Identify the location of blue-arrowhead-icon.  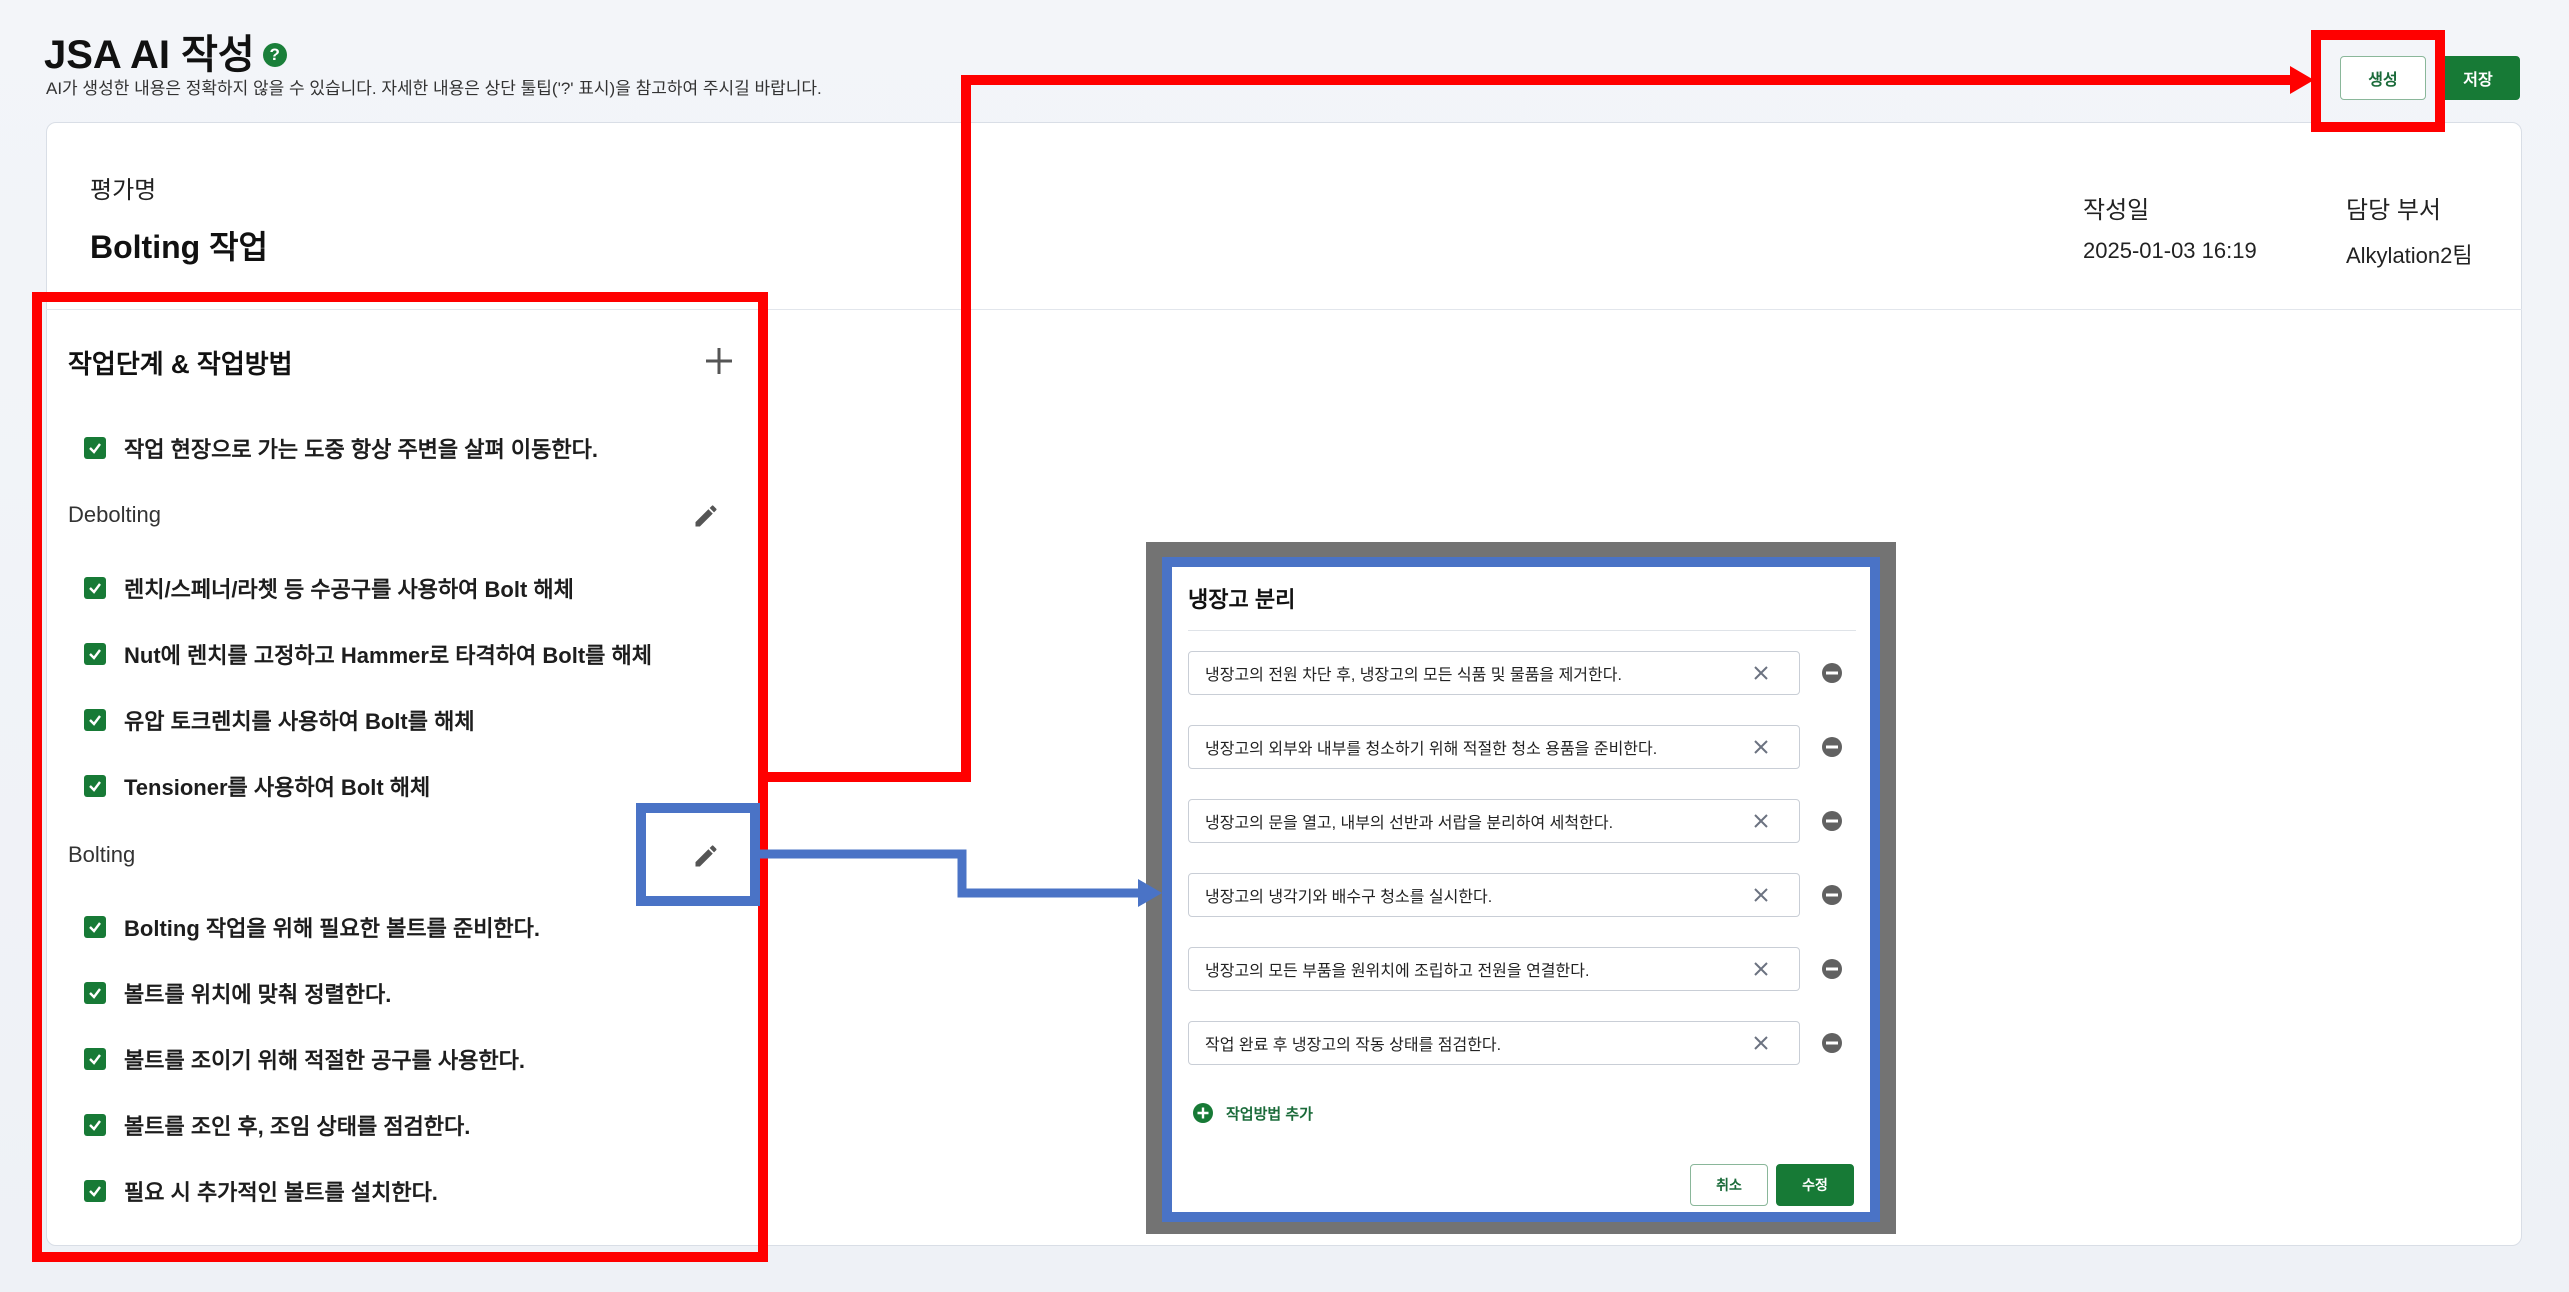
(1150, 893).